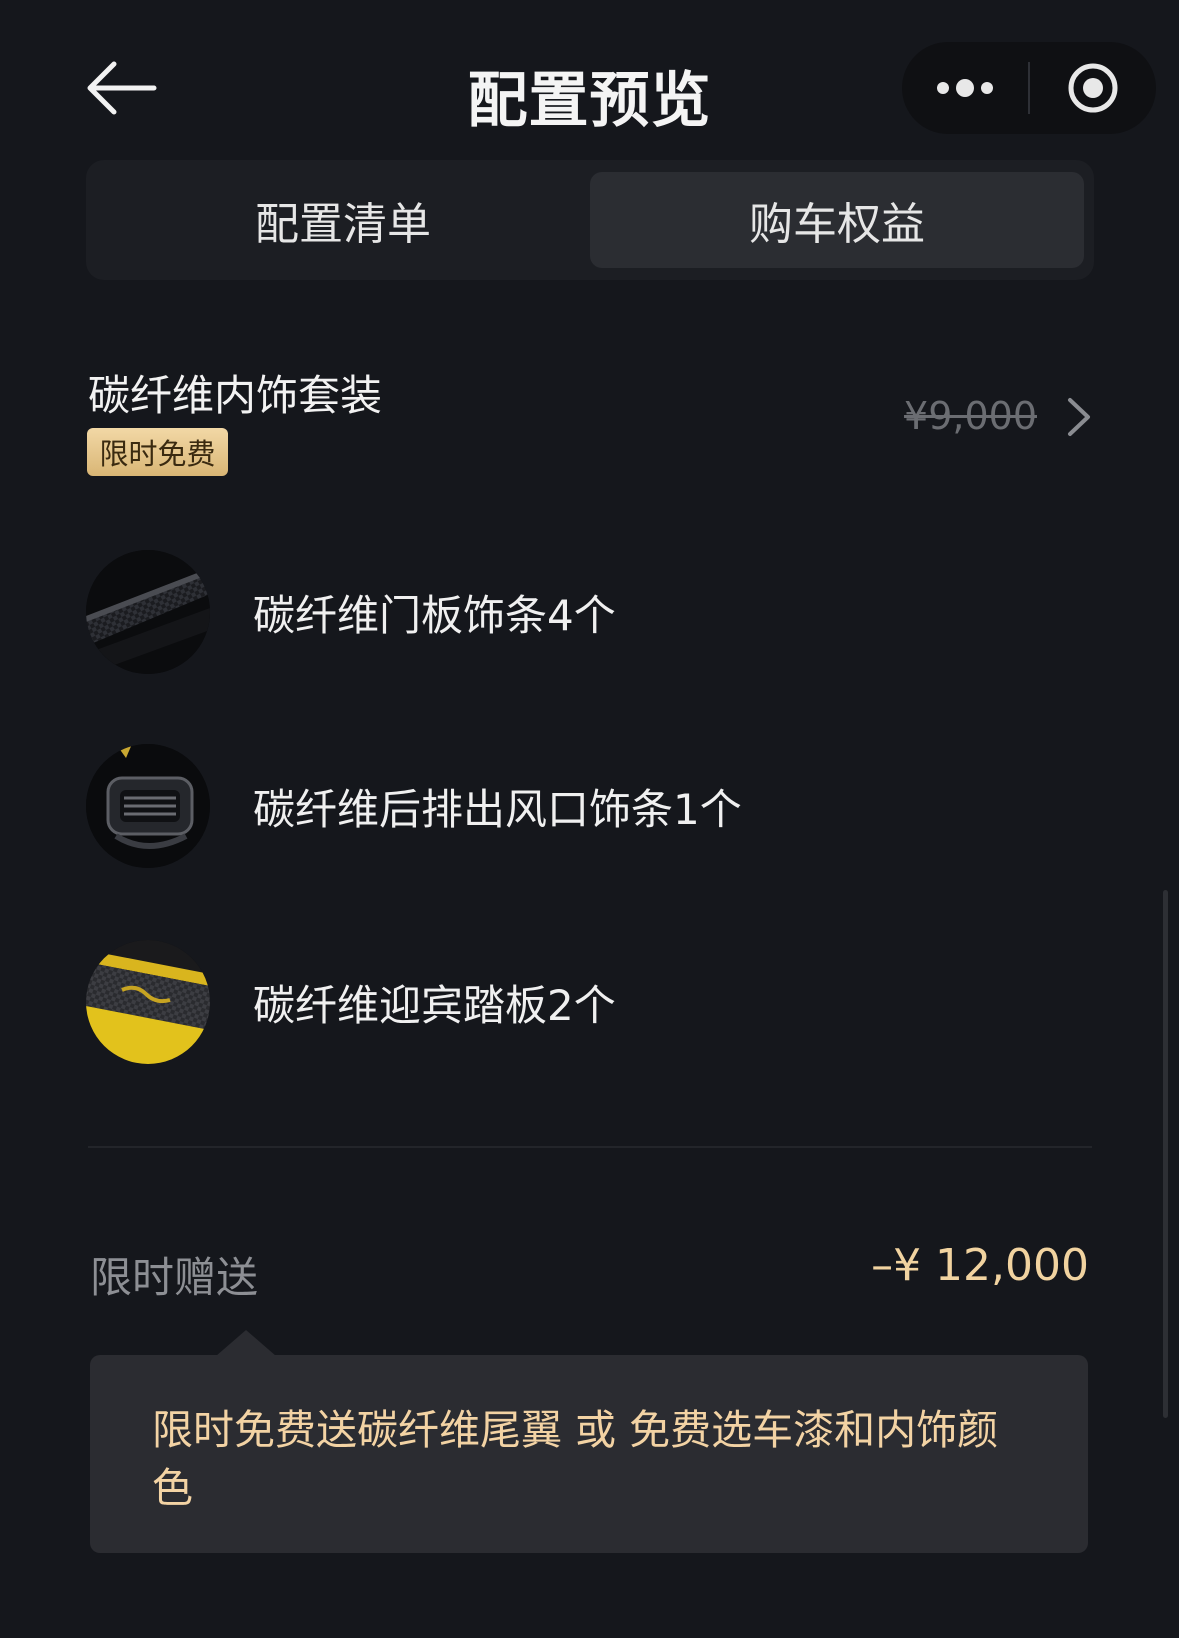 The height and width of the screenshot is (1638, 1179). Describe the element at coordinates (246, 1343) in the screenshot. I see `tip-arrow` at that location.